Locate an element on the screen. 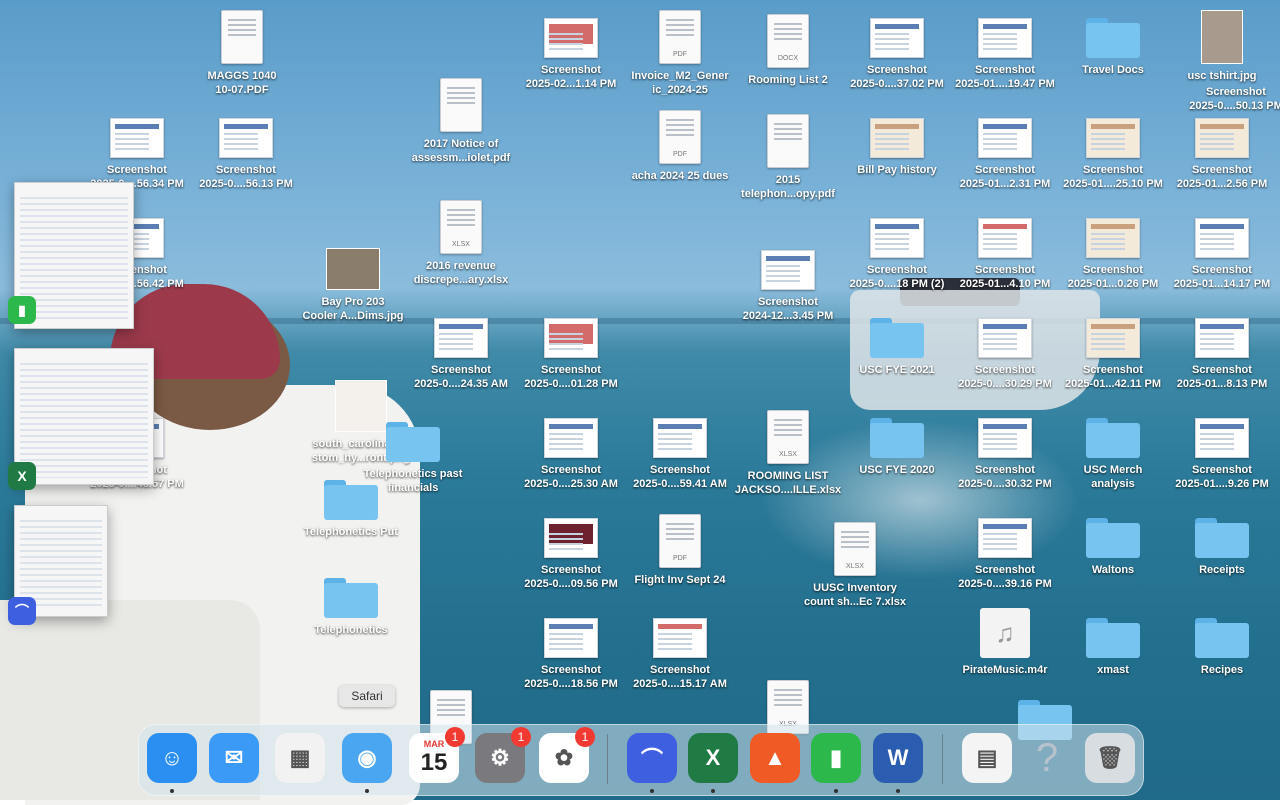  desktop-item-screenshot: Screenshot 2025-01....19.47 PM is located at coordinates (1005, 54).